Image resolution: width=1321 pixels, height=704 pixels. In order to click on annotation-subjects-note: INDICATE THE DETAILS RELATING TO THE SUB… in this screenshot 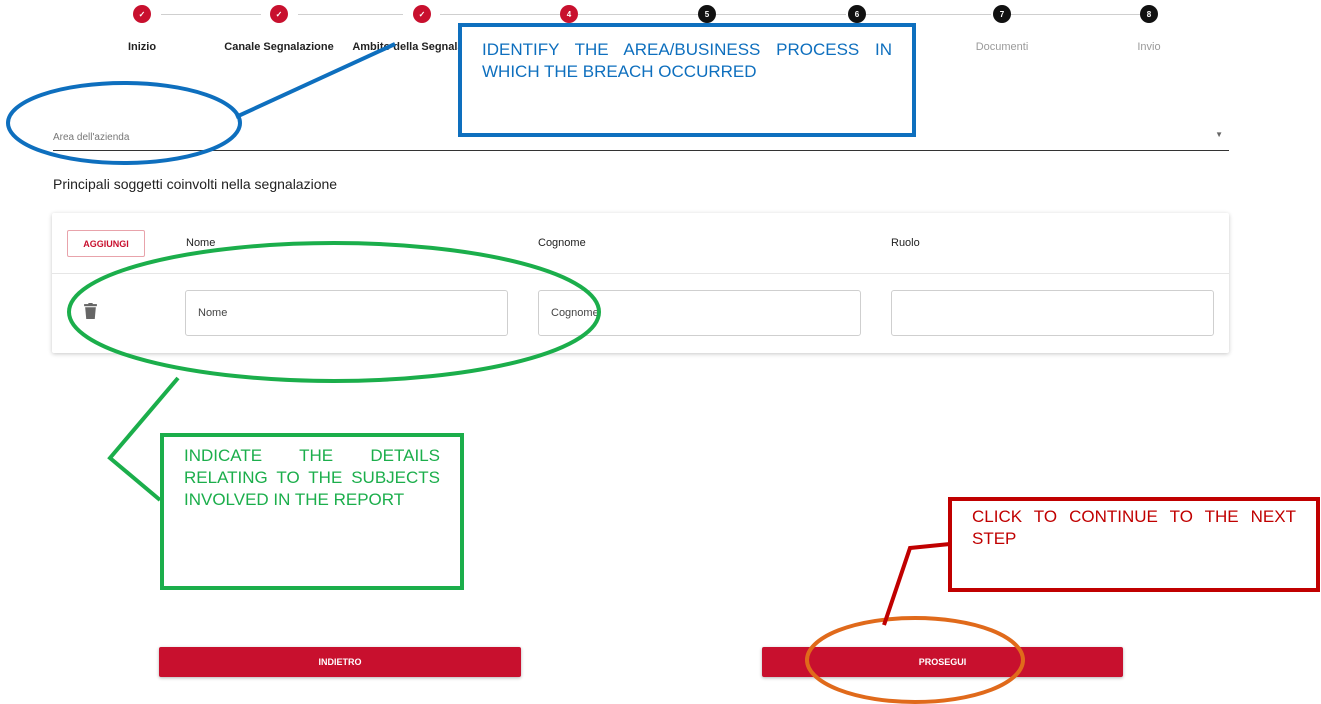, I will do `click(312, 511)`.